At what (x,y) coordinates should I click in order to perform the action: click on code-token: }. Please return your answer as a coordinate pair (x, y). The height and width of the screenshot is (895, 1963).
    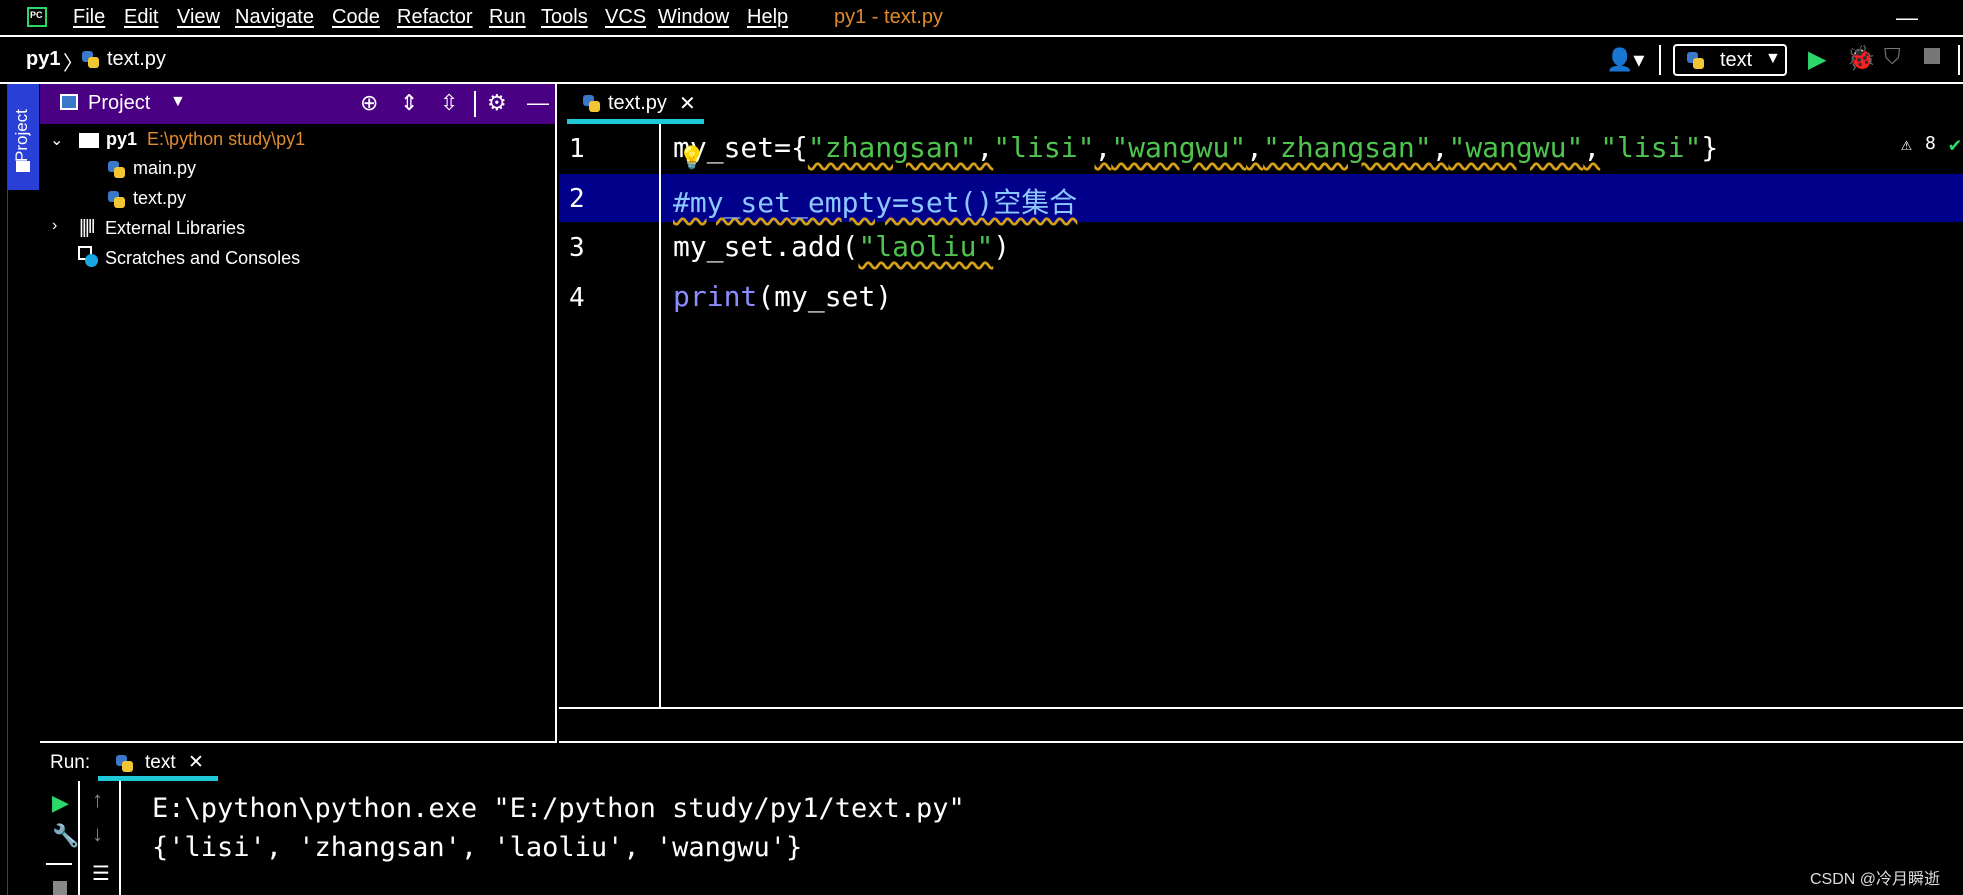
    Looking at the image, I should click on (1710, 147).